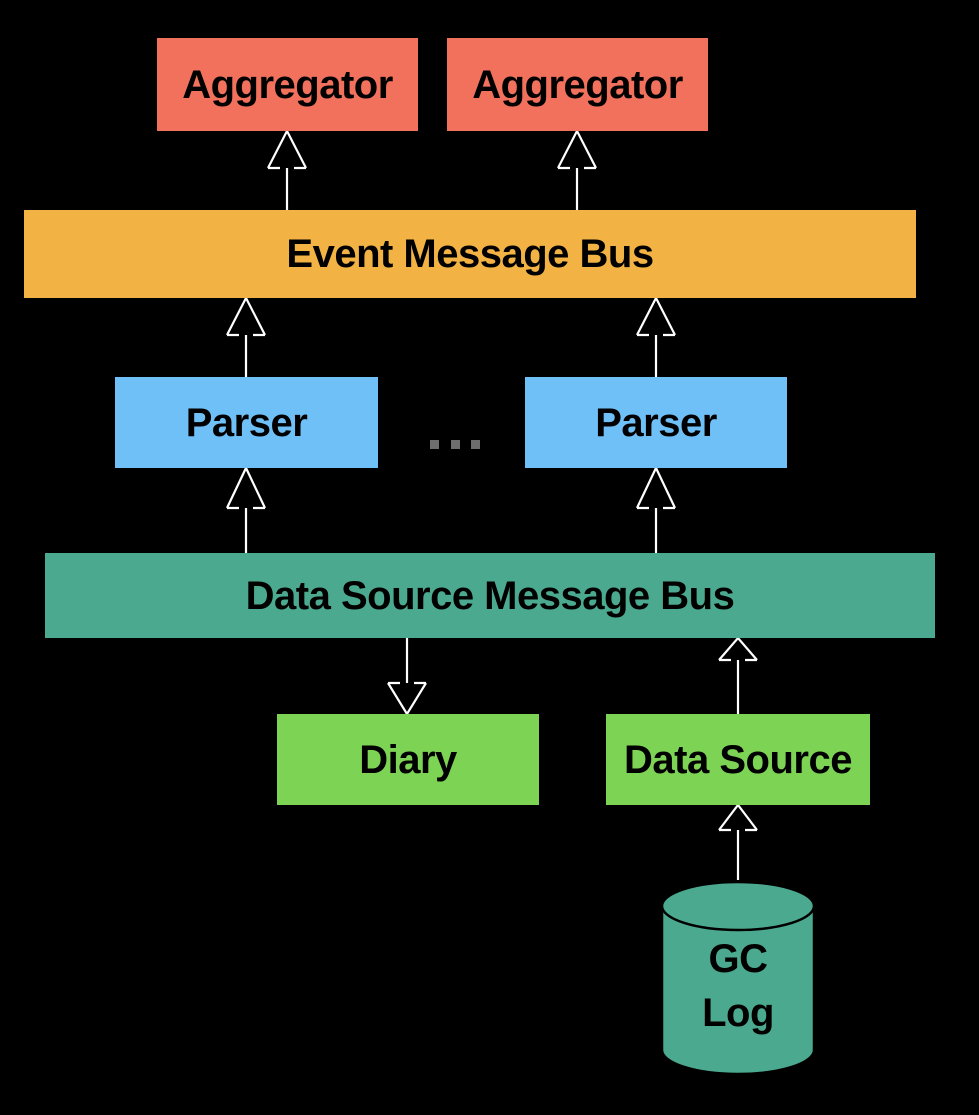 The width and height of the screenshot is (979, 1115). What do you see at coordinates (246, 336) in the screenshot?
I see `edge-parser1-to-eventbus` at bounding box center [246, 336].